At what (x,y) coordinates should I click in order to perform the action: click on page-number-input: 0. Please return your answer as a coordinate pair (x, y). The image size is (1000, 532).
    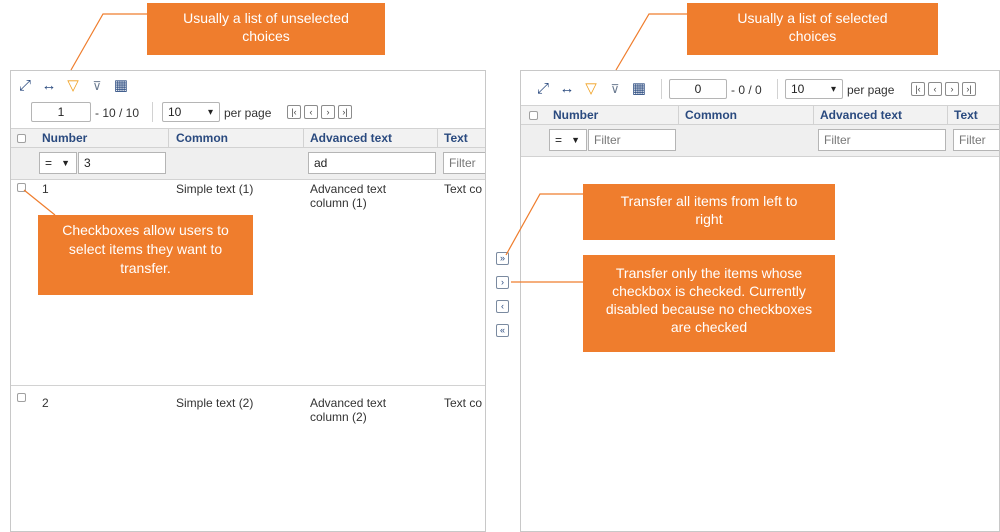
    Looking at the image, I should click on (698, 89).